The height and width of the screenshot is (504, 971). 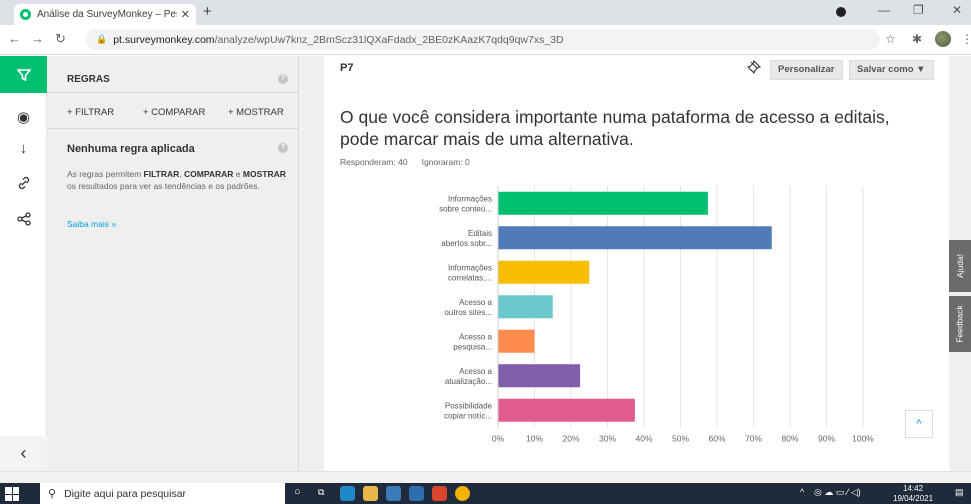 I want to click on compare-button: + COMPARAR, so click(x=174, y=112).